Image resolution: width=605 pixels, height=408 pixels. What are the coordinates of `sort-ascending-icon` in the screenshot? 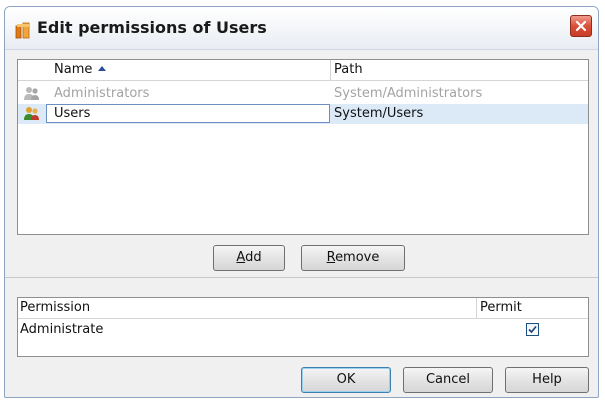 It's located at (102, 68).